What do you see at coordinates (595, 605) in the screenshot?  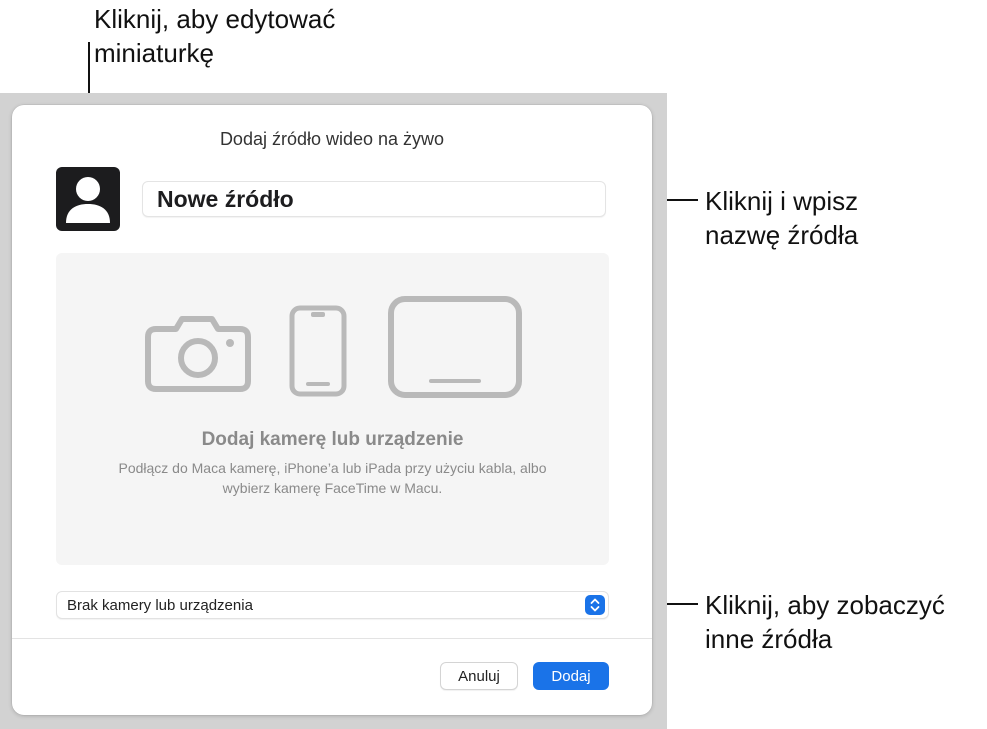 I see `chevron-up-down-icon` at bounding box center [595, 605].